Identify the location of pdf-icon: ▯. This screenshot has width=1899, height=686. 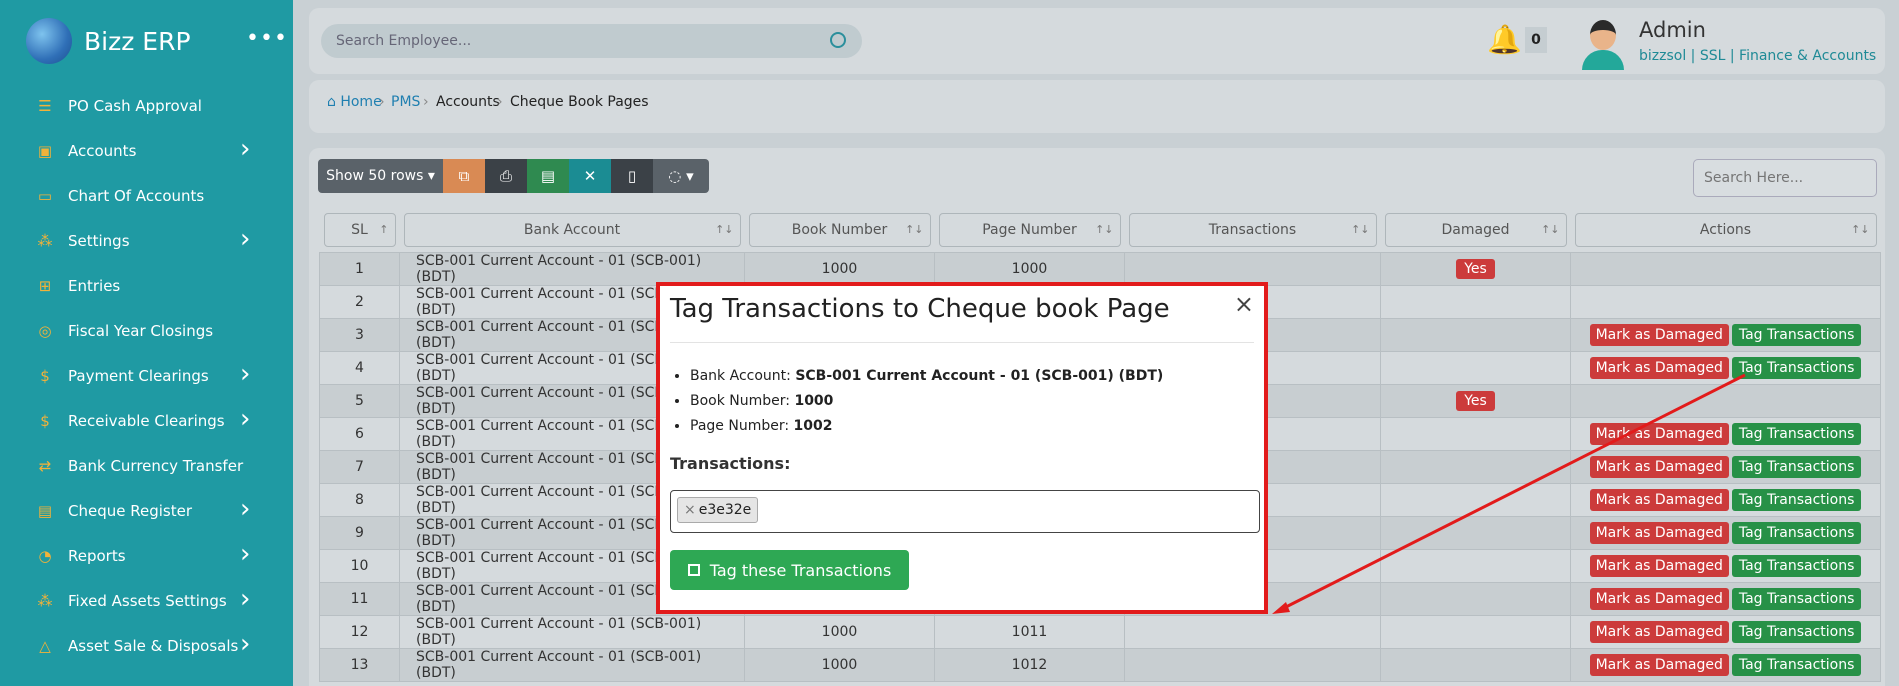
(632, 176).